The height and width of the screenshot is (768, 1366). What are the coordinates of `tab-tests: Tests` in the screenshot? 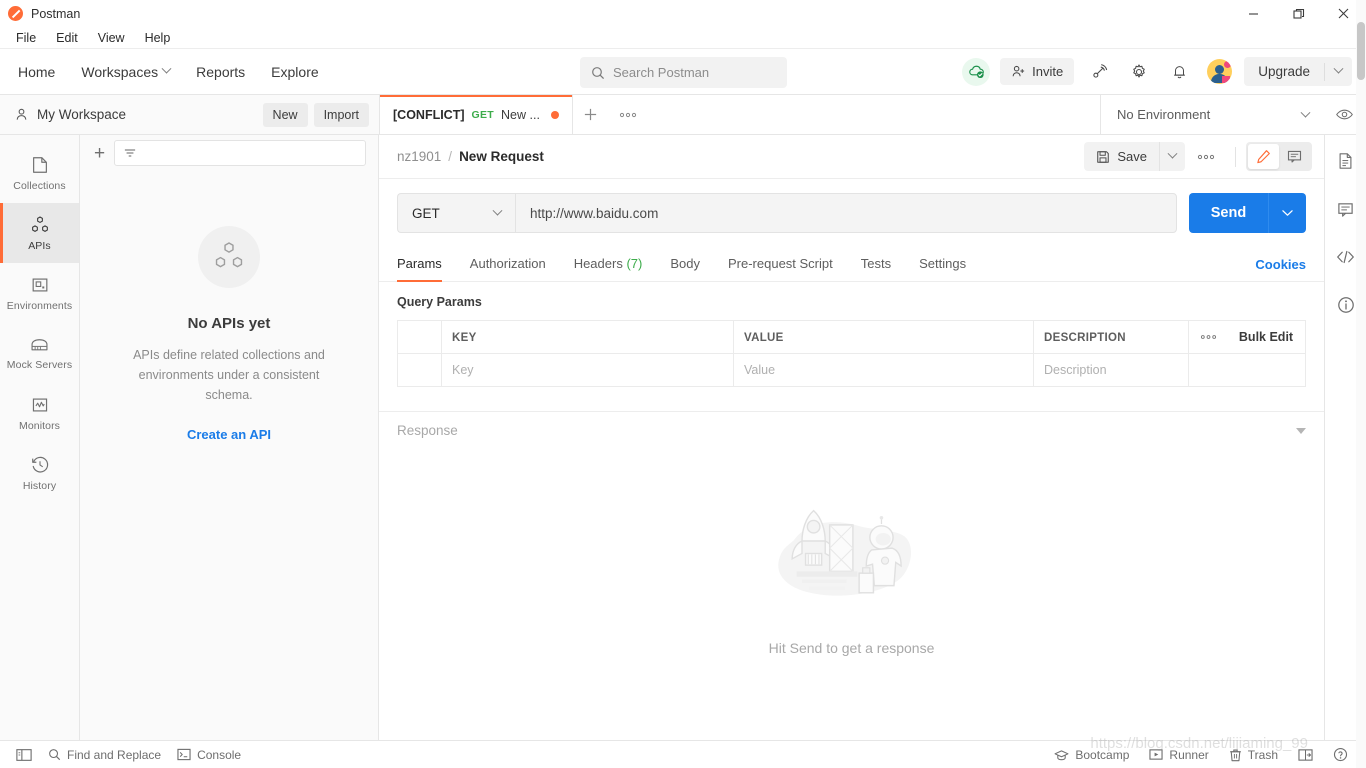 It's located at (876, 264).